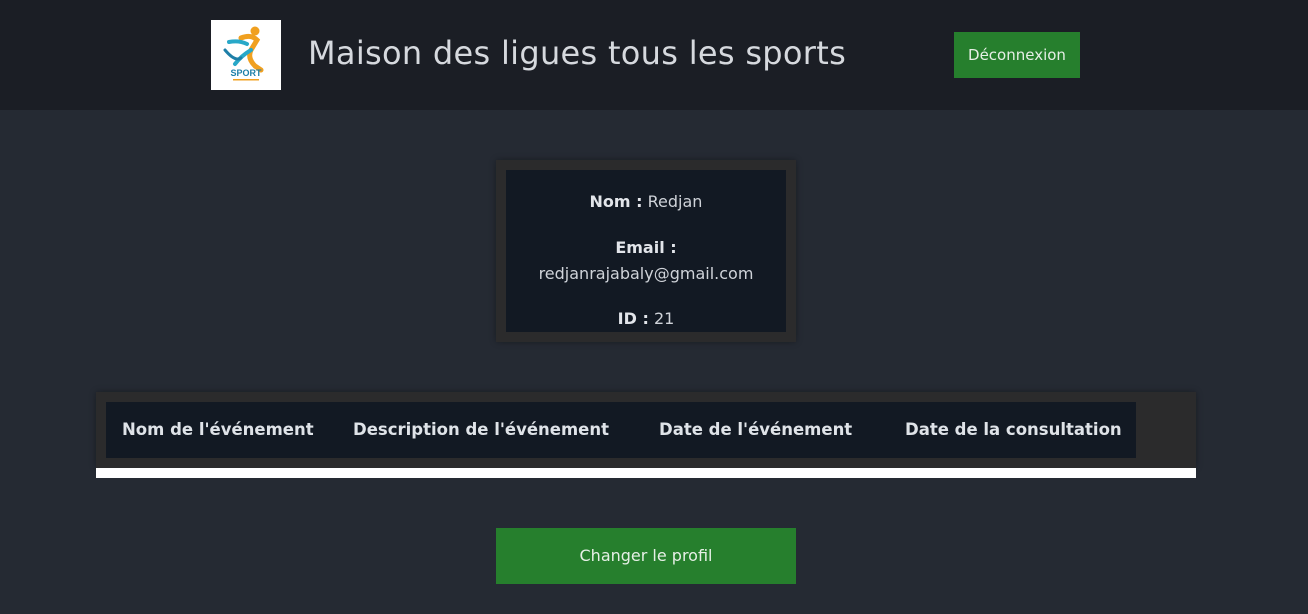 This screenshot has width=1308, height=614. I want to click on logout-button: Déconnexion, so click(1017, 55).